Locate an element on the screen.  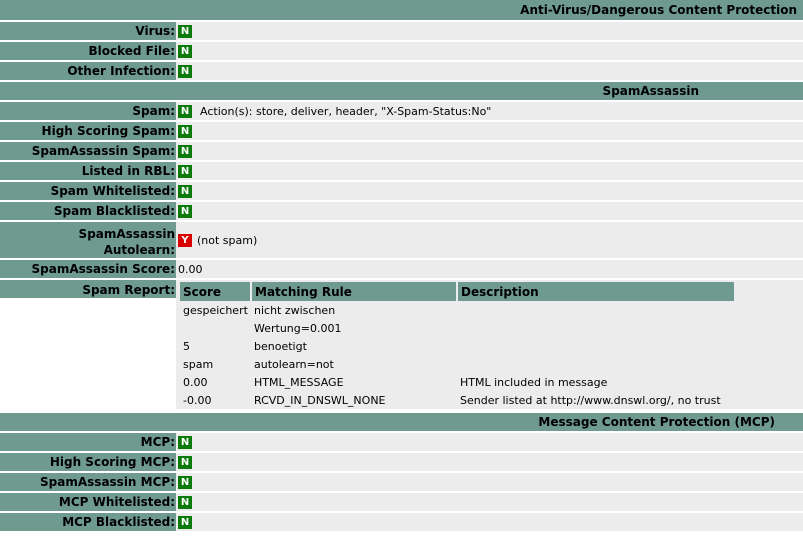
listed-in-rbl-row: Listed in RBL: N is located at coordinates (401, 172).